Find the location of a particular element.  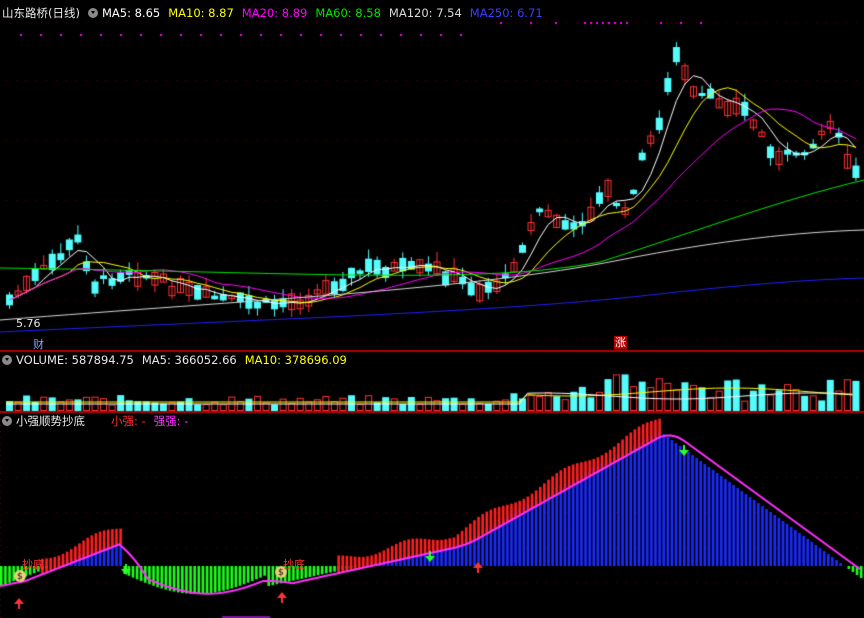

ma120-value: MA120: 7.54 is located at coordinates (425, 13).